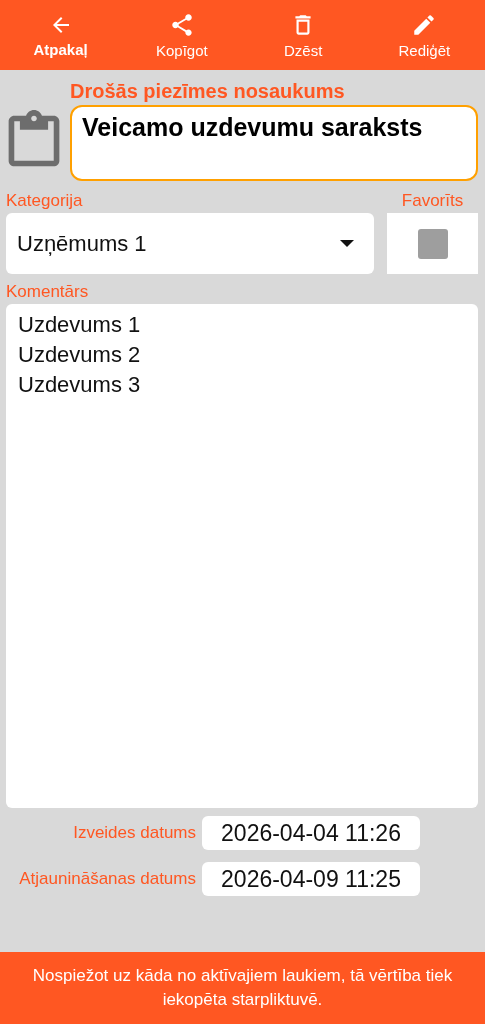  Describe the element at coordinates (45, 201) in the screenshot. I see `category-label: Kategorija` at that location.